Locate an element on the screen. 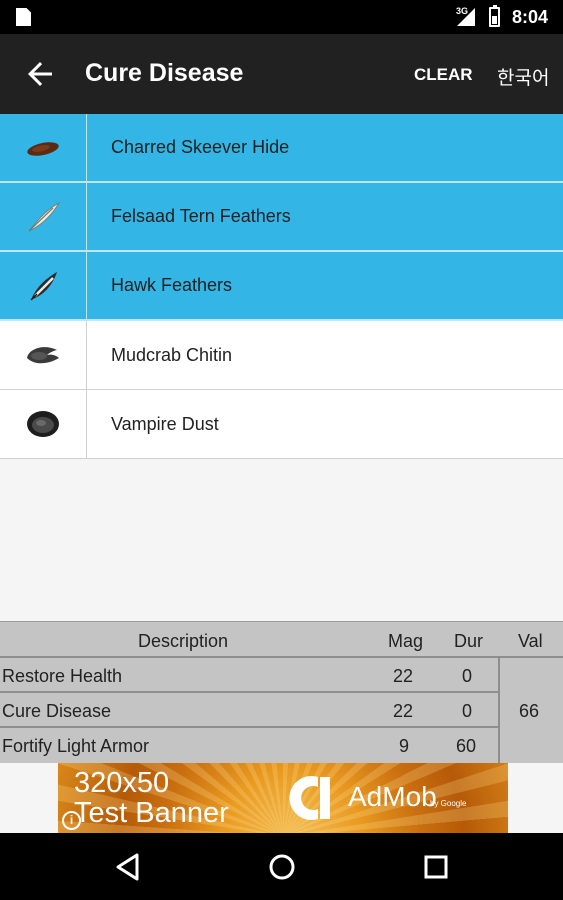  list-item: Vampire Dust is located at coordinates (281, 424).